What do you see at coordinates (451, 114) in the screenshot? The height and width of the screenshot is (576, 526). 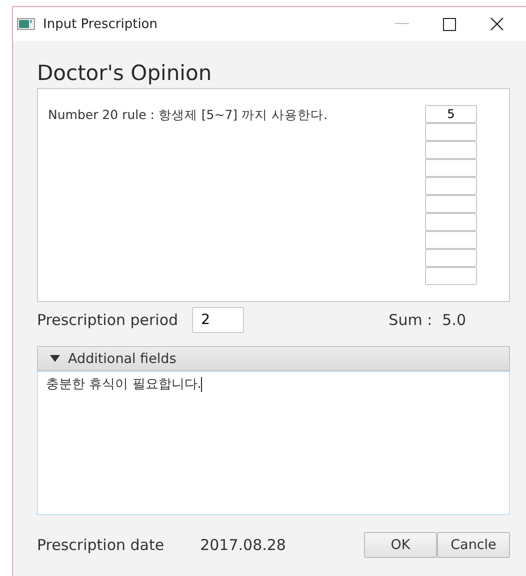 I see `score-field: 5` at bounding box center [451, 114].